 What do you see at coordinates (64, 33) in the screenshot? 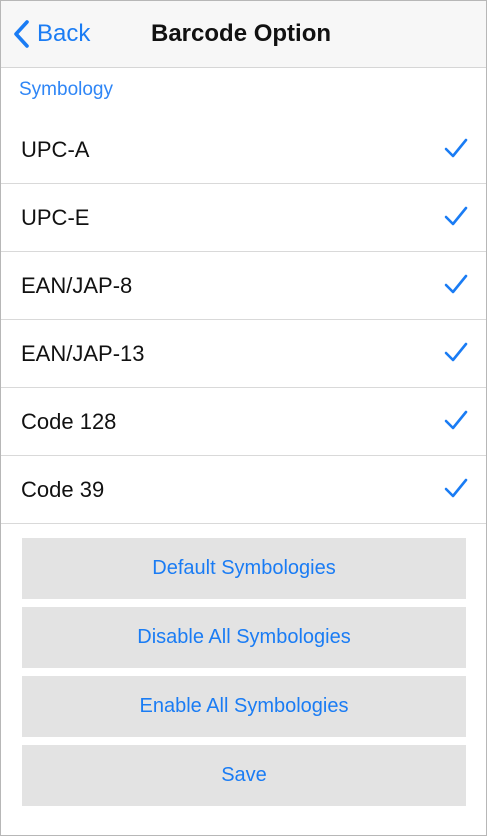
I see `back-label: Back` at bounding box center [64, 33].